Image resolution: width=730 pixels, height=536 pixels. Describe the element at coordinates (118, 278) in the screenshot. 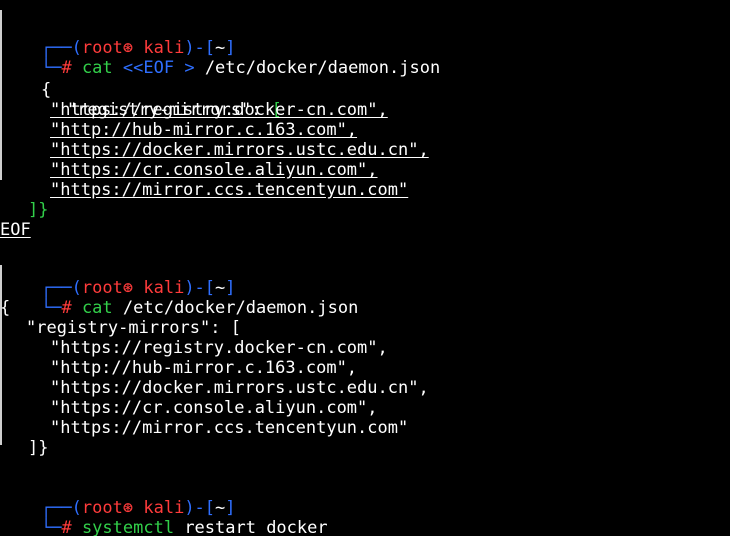

I see `prompt-line-2: ┌──(root⊛ kali)-[~]` at that location.